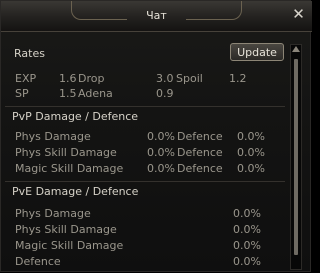 The image size is (320, 273). I want to click on pvp-label: Phys Skill Damage, so click(66, 152).